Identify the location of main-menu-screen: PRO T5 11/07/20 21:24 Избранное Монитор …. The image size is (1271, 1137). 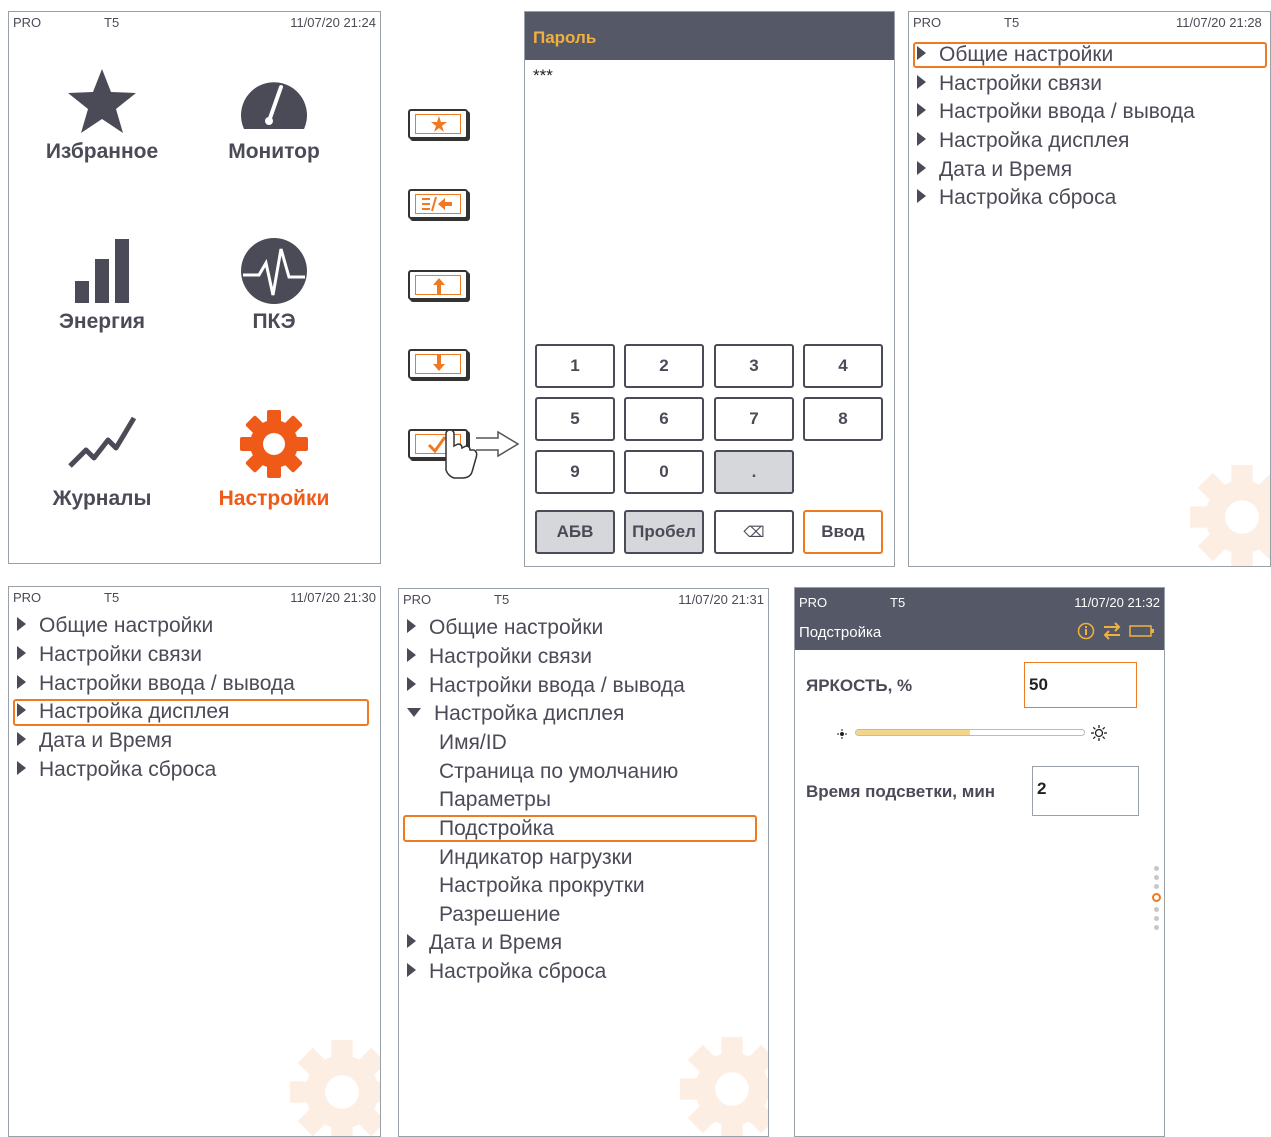
(194, 287).